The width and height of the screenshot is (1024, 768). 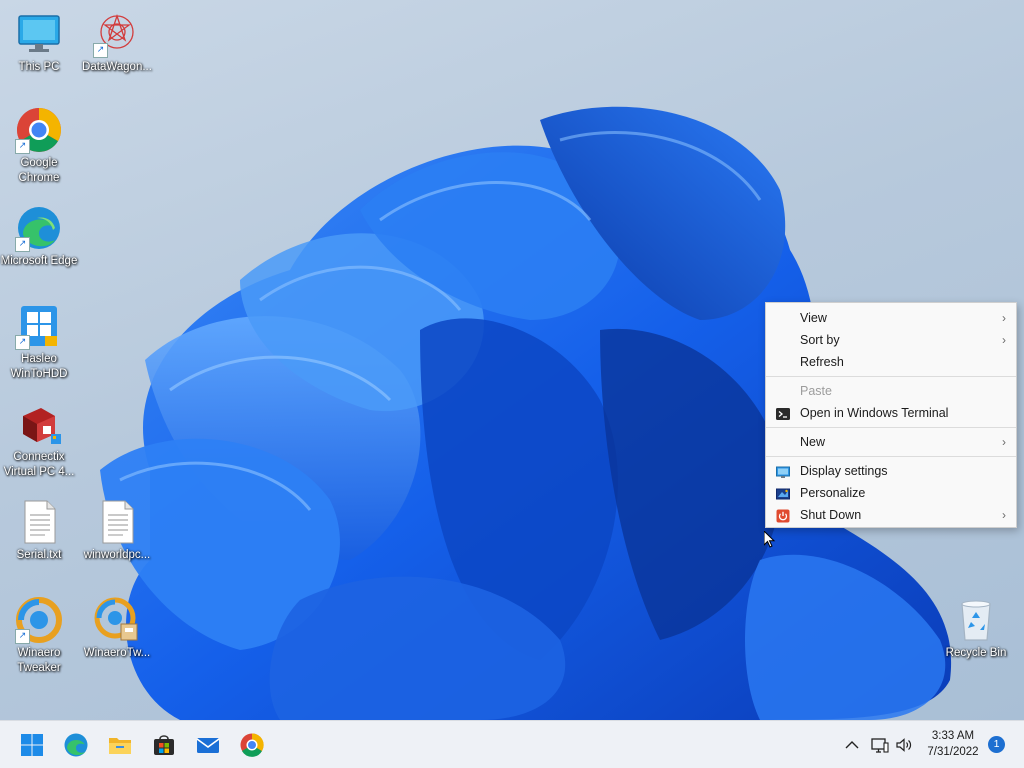 I want to click on menu-item-label: Refresh, so click(x=822, y=362).